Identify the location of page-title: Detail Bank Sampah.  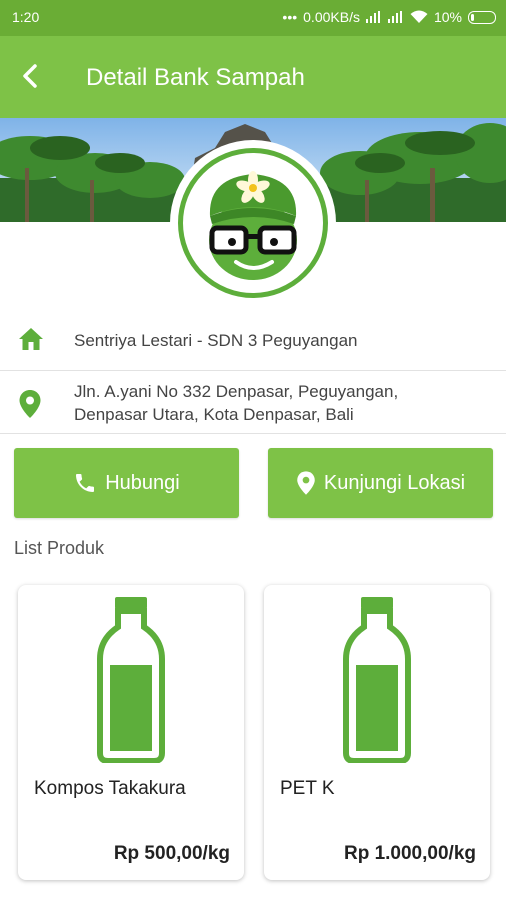
(195, 77).